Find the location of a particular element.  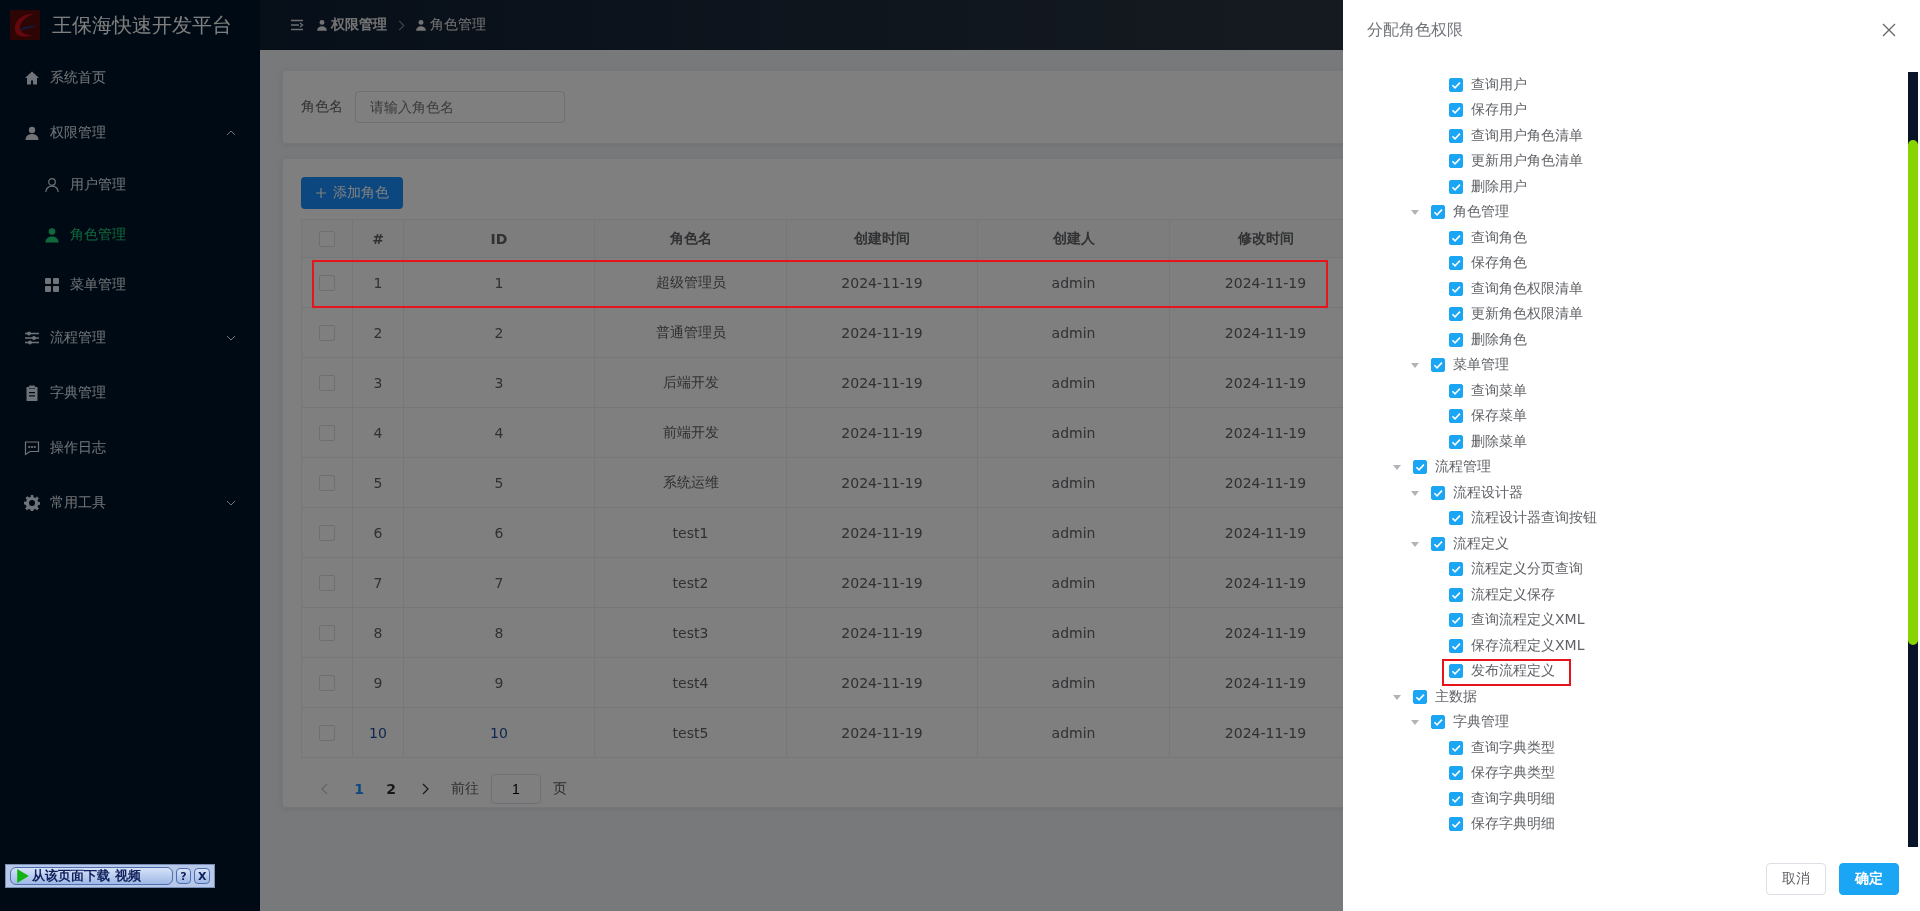

tree-item-label: 查询角色 is located at coordinates (1499, 237).